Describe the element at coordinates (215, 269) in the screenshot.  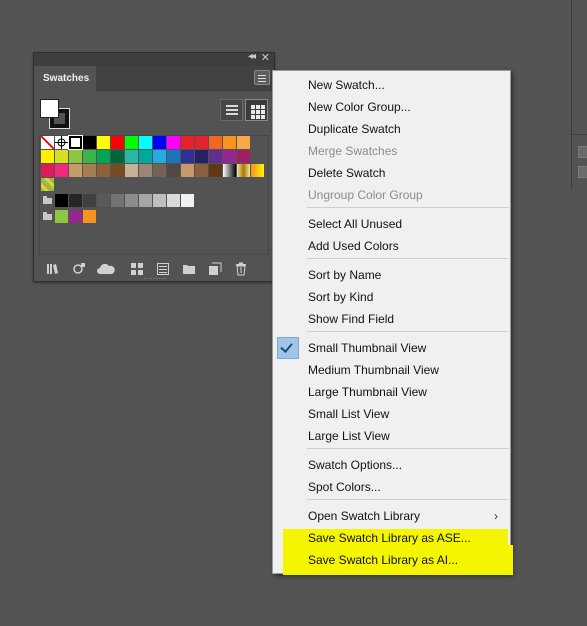
I see `new-swatch-icon` at that location.